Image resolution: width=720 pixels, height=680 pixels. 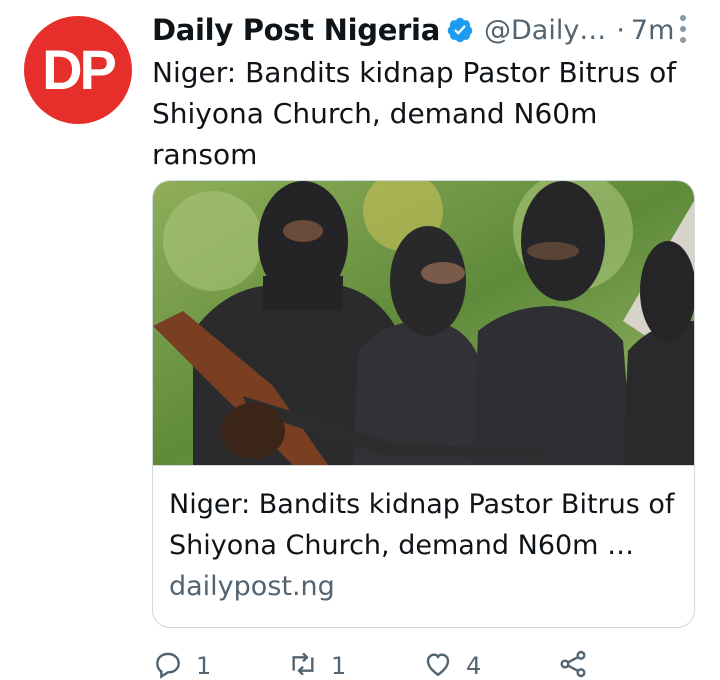 I want to click on share-button, so click(x=624, y=664).